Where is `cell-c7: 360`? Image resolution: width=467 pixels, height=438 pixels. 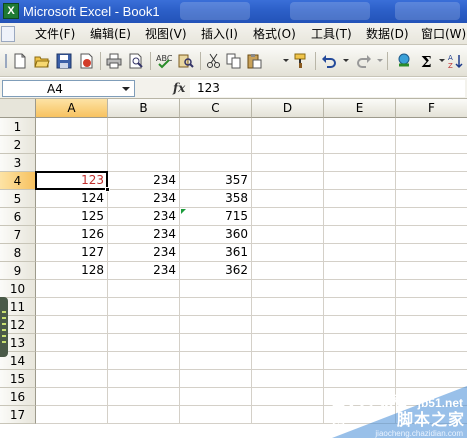 cell-c7: 360 is located at coordinates (216, 235).